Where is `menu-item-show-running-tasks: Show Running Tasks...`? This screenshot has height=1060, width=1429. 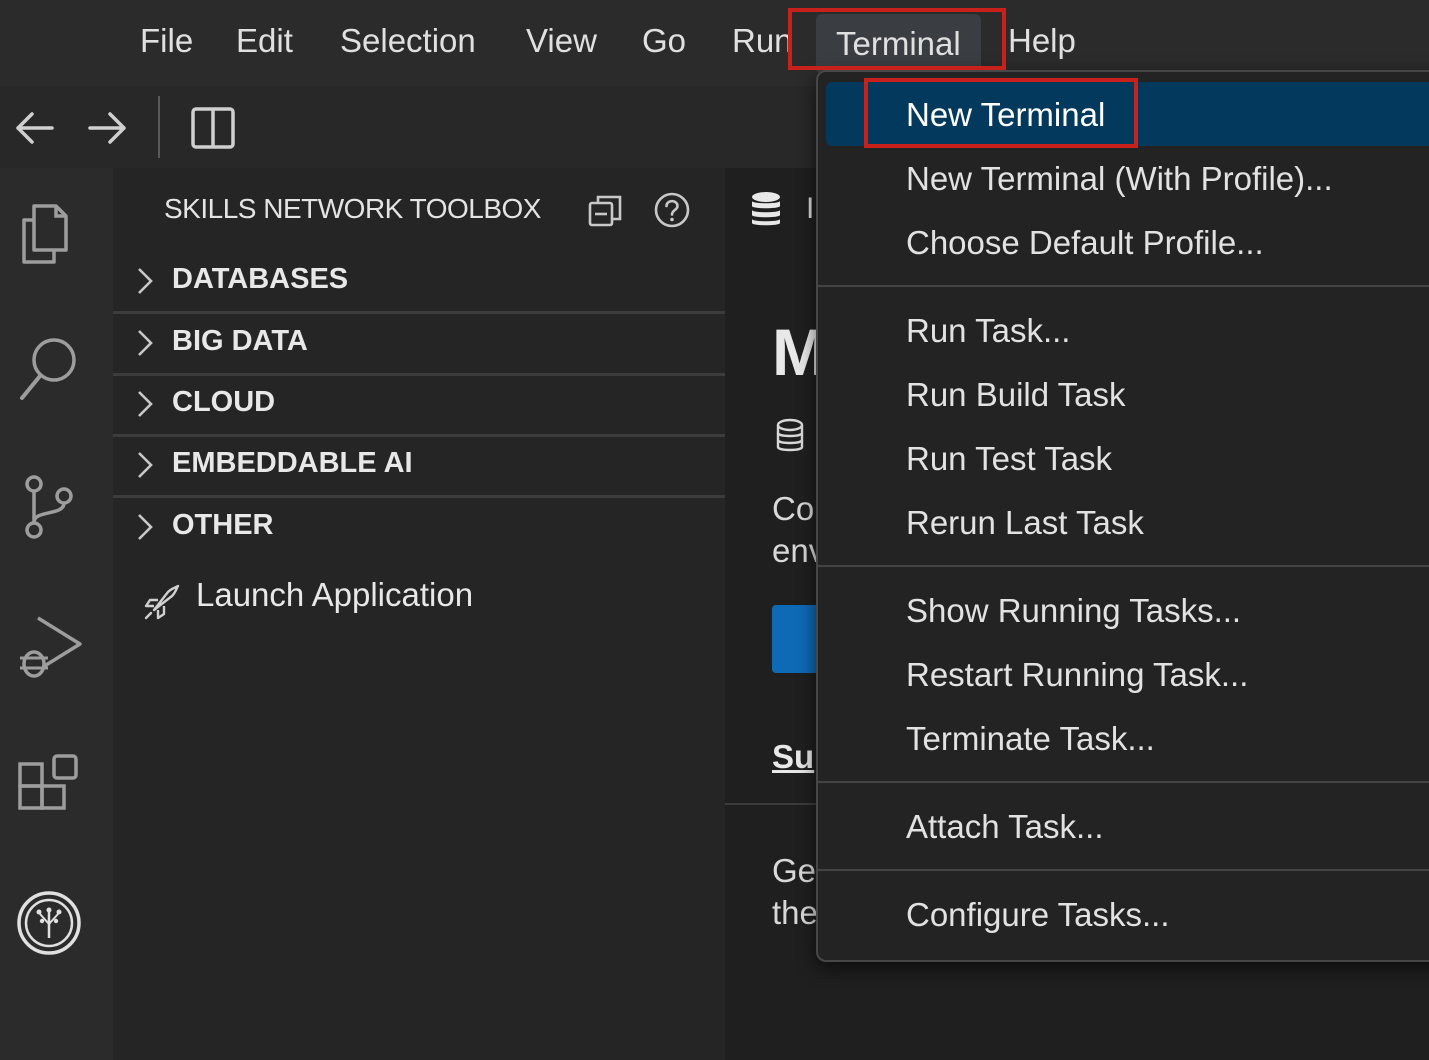 menu-item-show-running-tasks: Show Running Tasks... is located at coordinates (1073, 611).